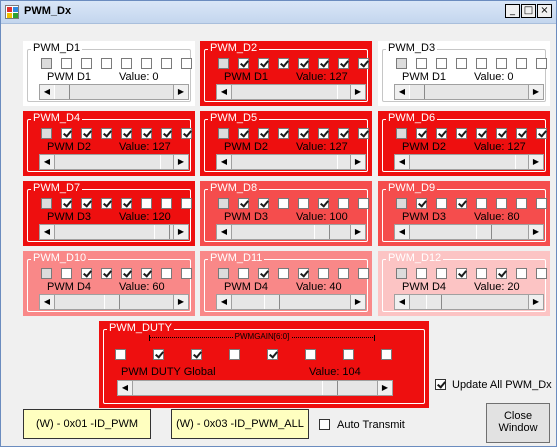 The image size is (557, 447). Describe the element at coordinates (512, 11) in the screenshot. I see `minimize-button: _` at that location.